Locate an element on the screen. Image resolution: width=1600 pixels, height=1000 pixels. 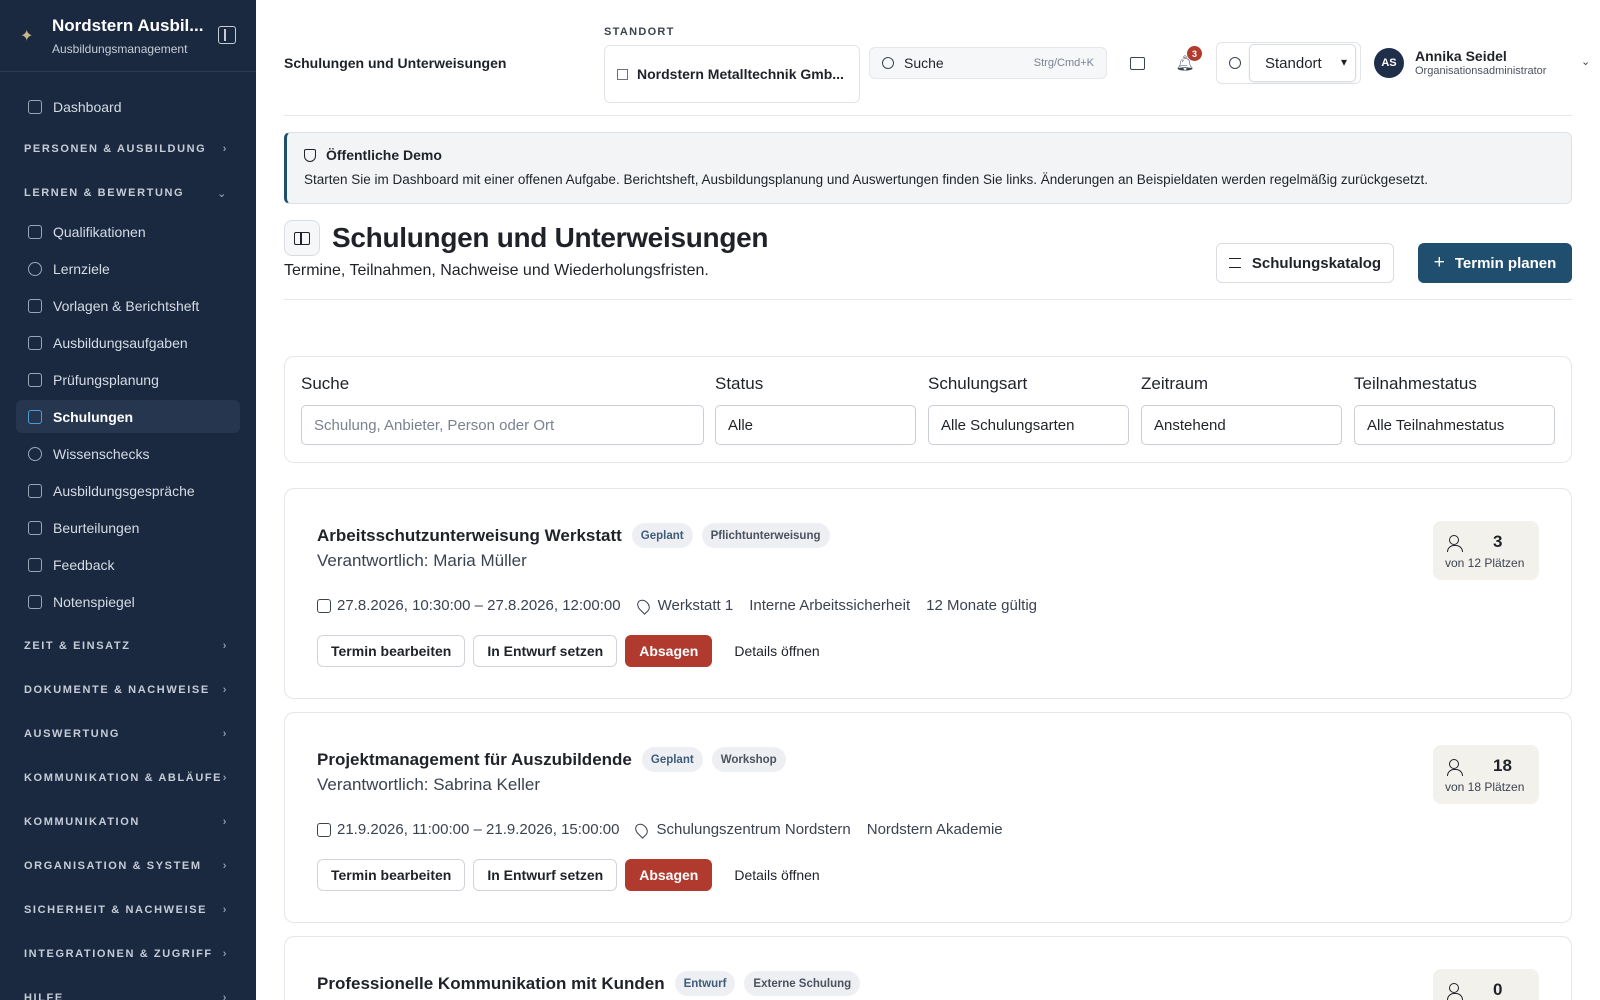
notice-title: Öffentliche Demo is located at coordinates (929, 155).